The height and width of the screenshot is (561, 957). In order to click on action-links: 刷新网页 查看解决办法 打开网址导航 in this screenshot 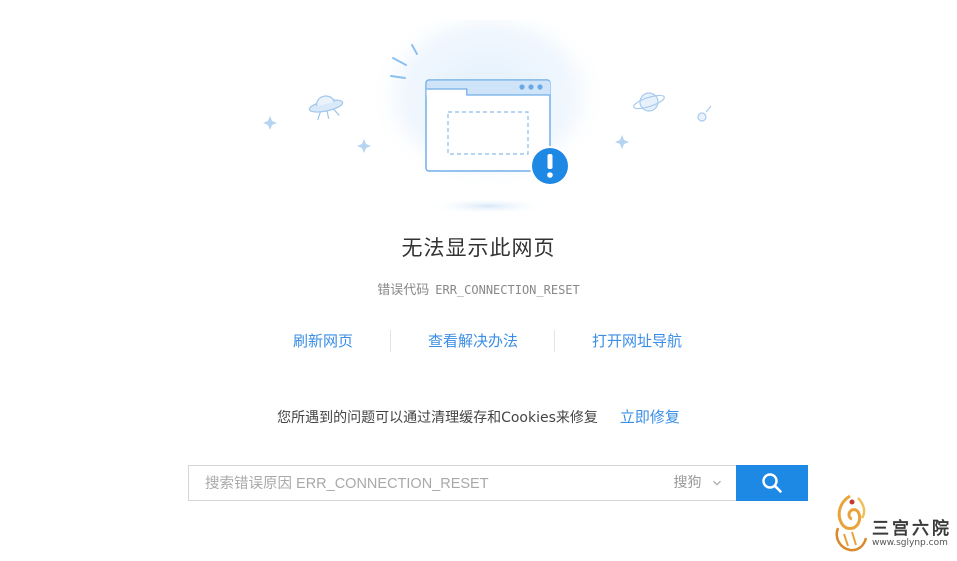, I will do `click(478, 341)`.